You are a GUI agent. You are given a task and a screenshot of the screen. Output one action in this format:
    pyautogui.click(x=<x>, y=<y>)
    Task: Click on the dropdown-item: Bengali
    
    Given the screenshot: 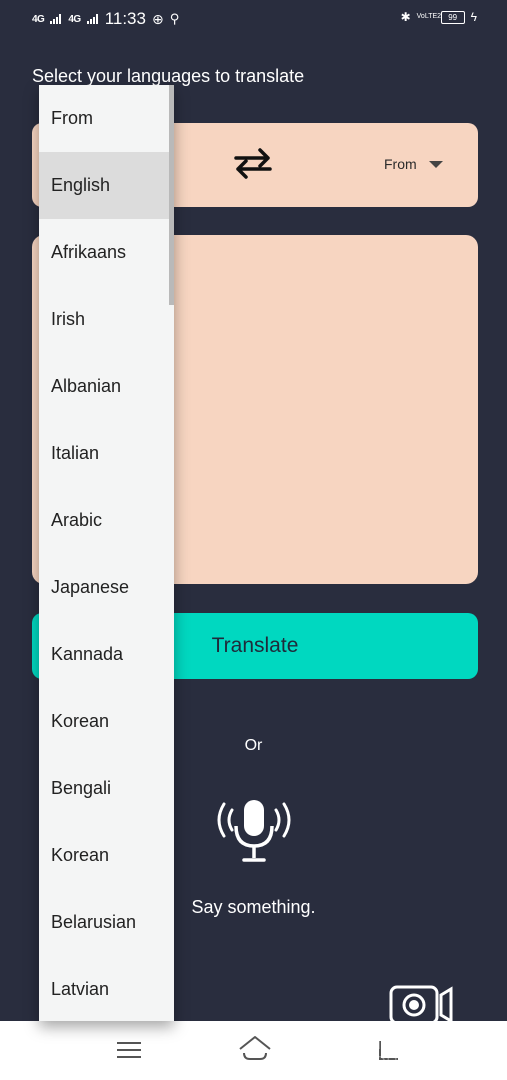 What is the action you would take?
    pyautogui.click(x=106, y=788)
    